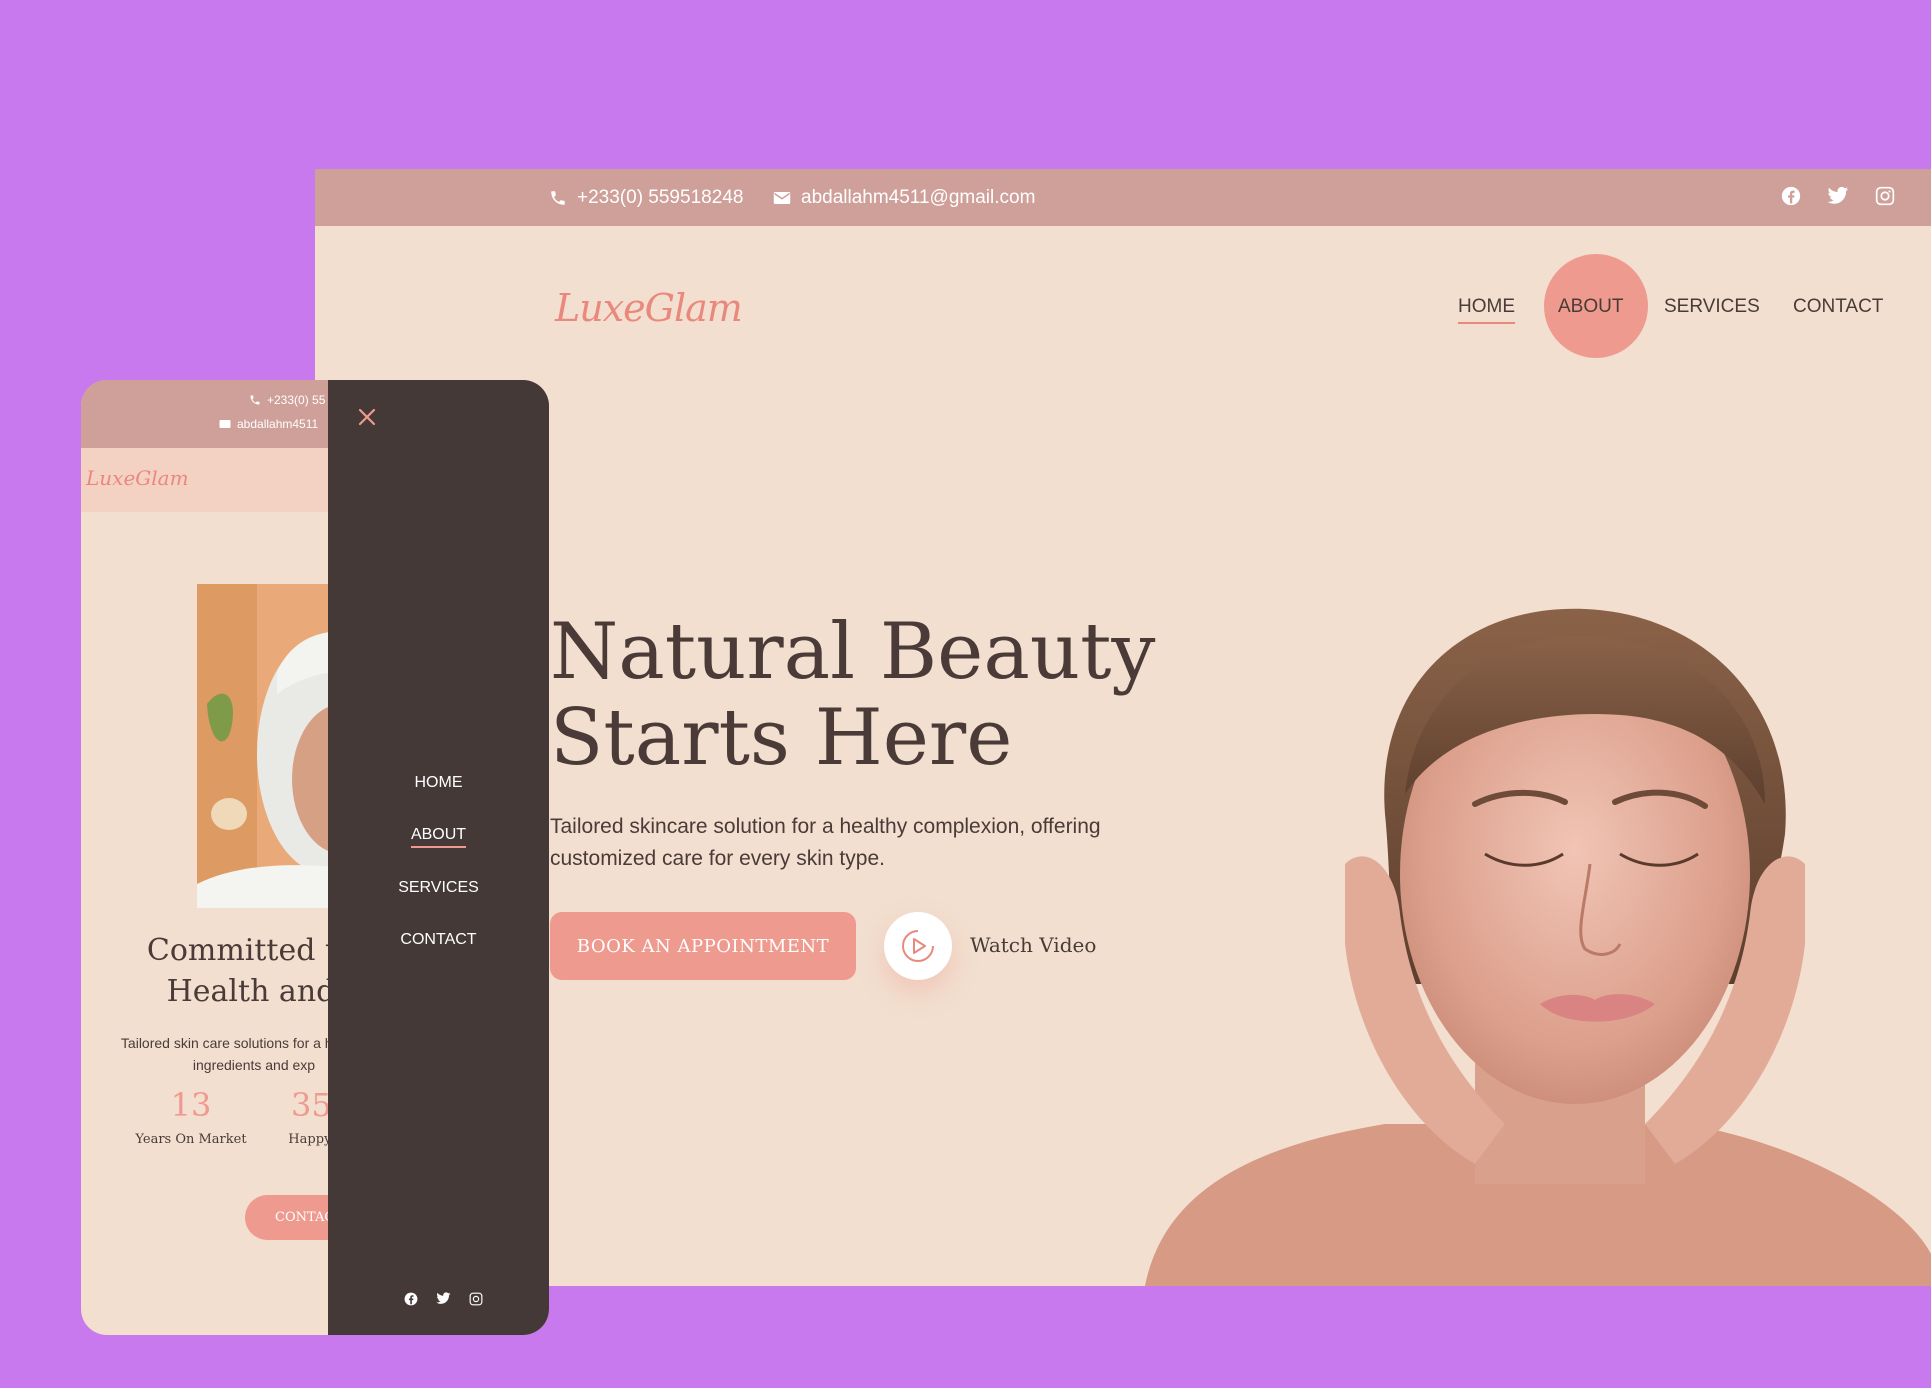 This screenshot has height=1388, width=1931. I want to click on play-video-button, so click(918, 946).